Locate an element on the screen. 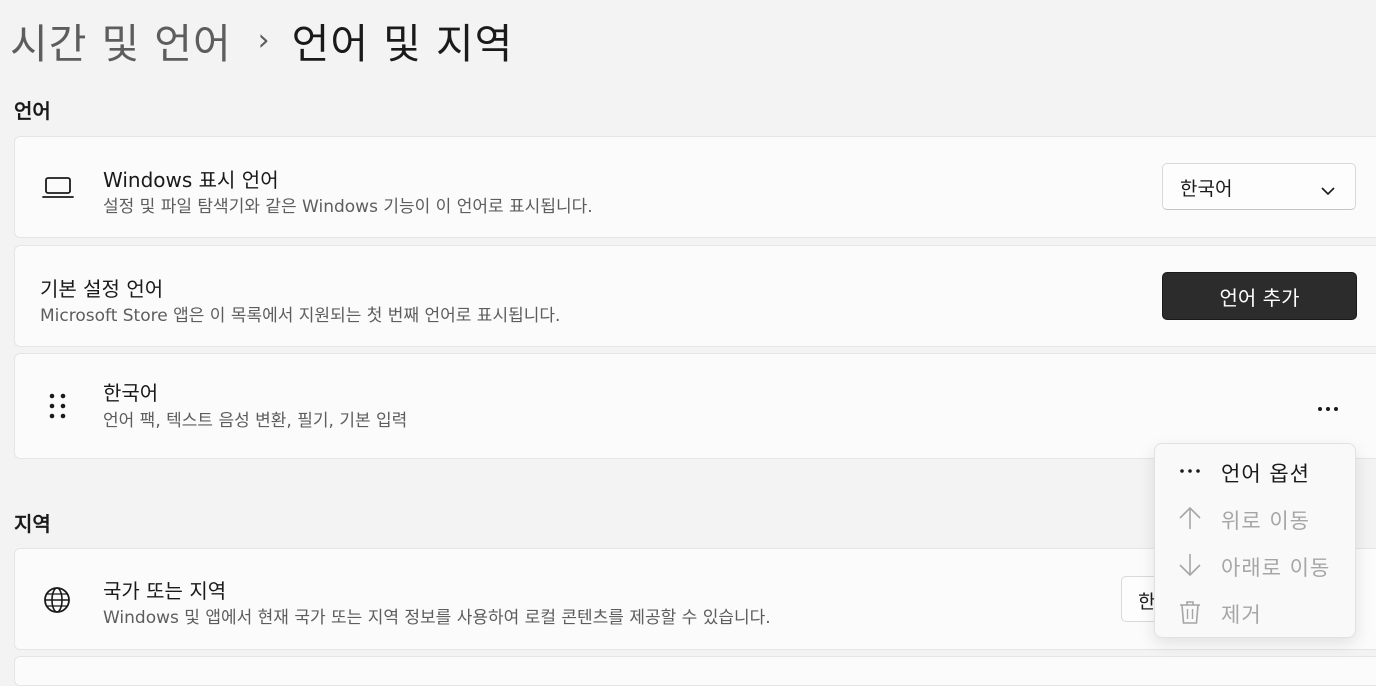 This screenshot has height=686, width=1376. language-item-title: 한국어 is located at coordinates (131, 393).